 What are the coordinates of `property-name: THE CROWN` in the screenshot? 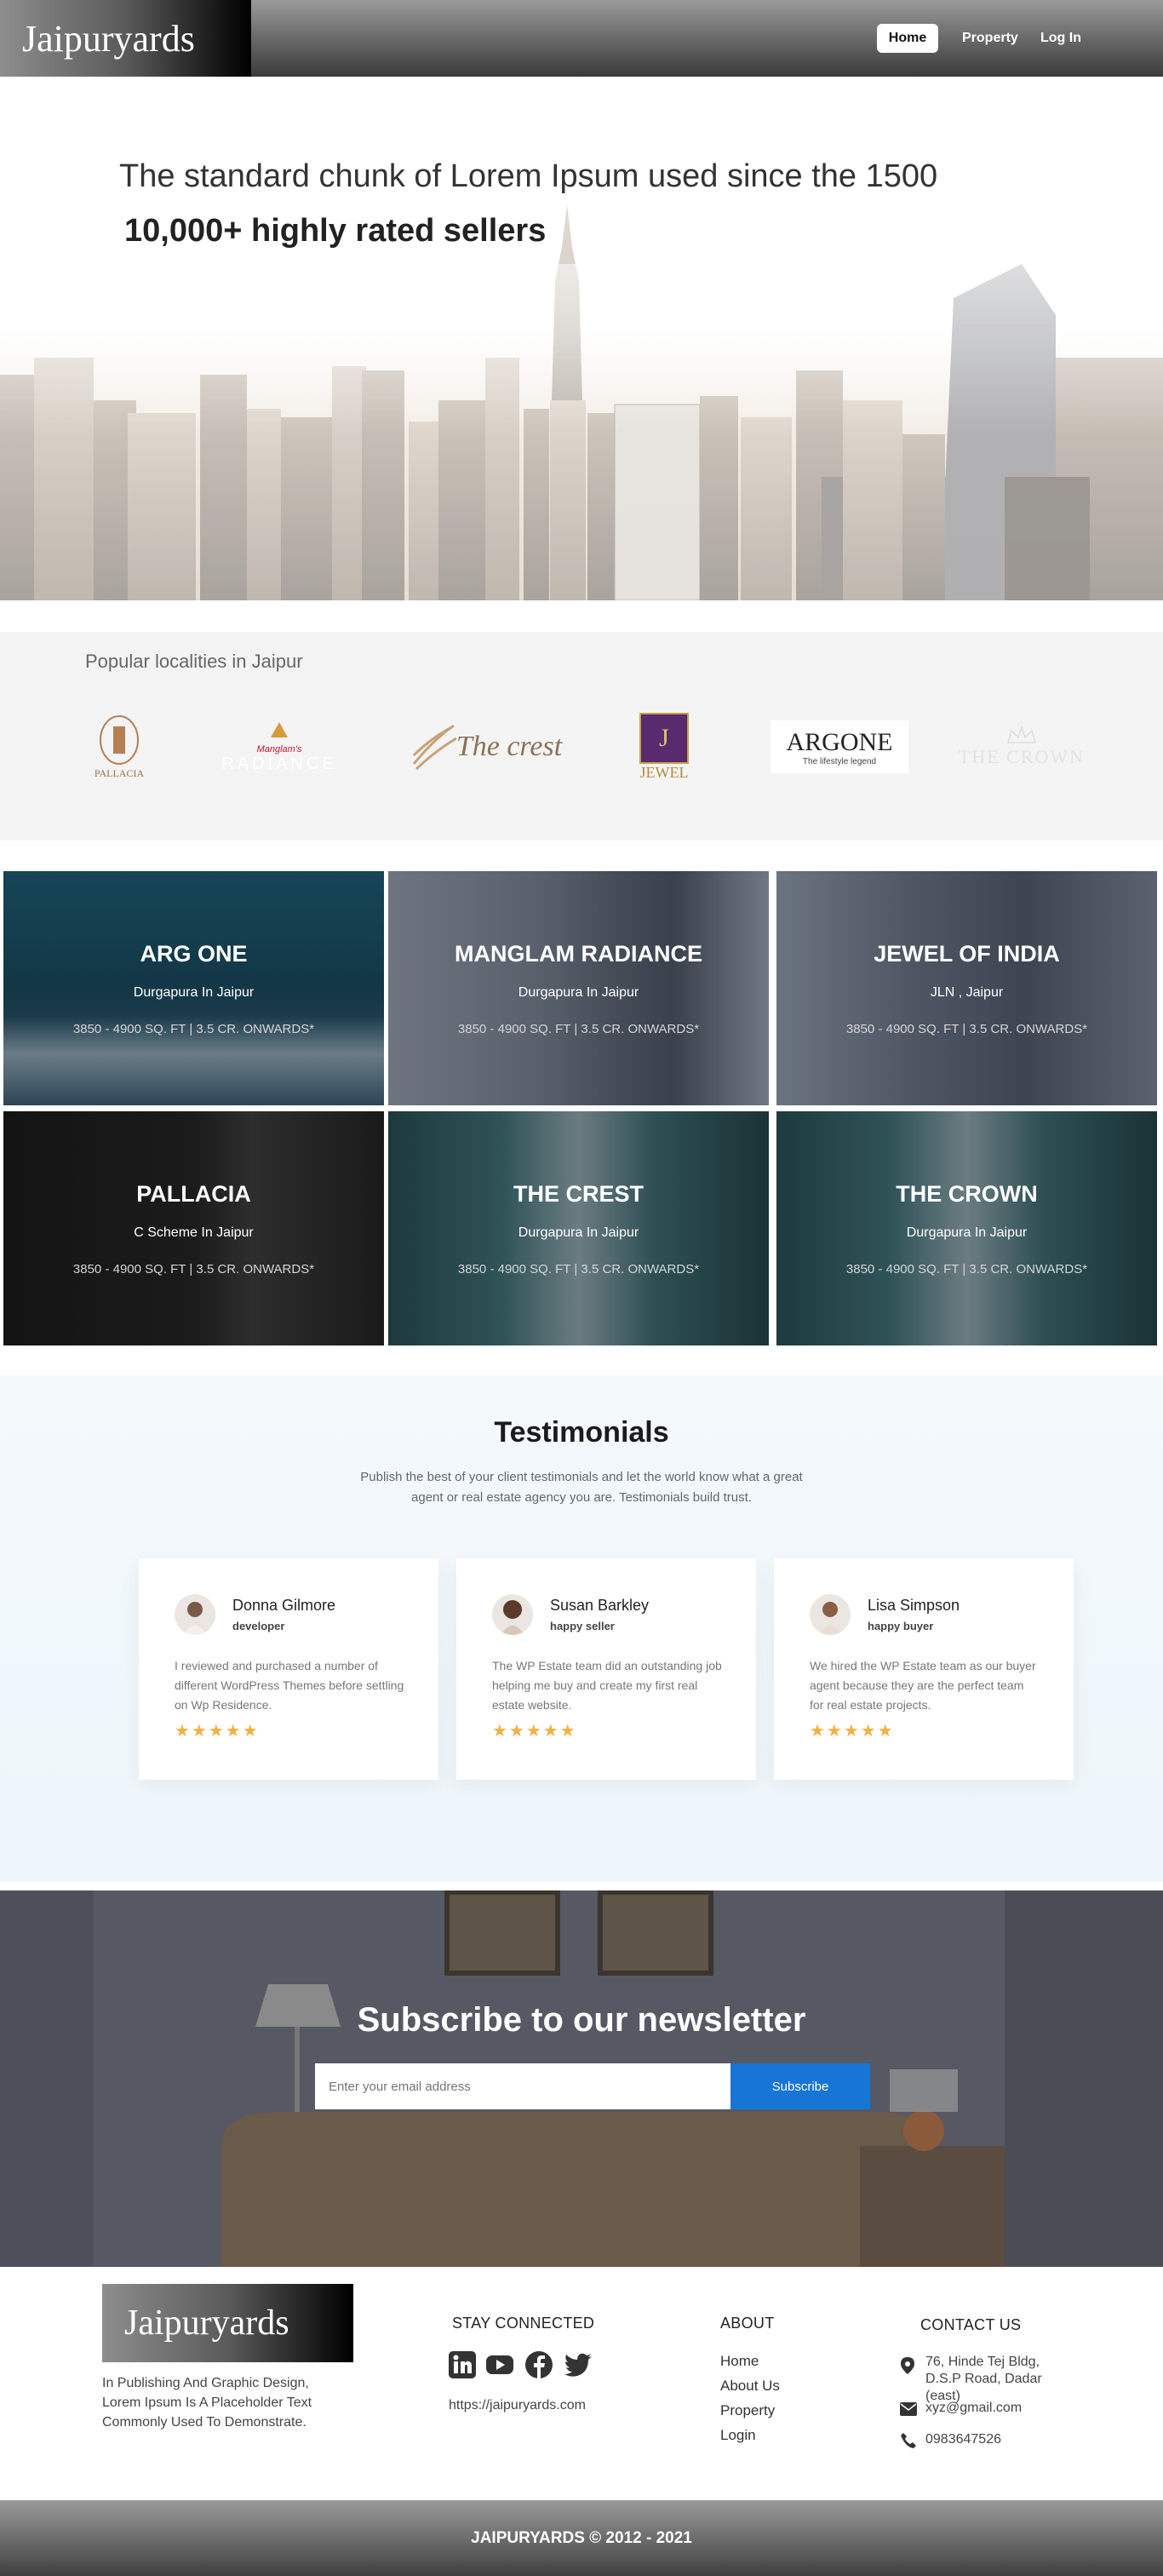 It's located at (967, 1194).